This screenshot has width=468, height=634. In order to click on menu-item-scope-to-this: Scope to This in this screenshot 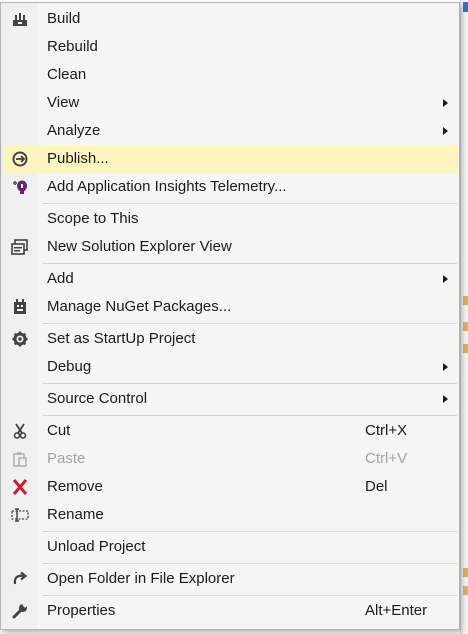, I will do `click(230, 219)`.